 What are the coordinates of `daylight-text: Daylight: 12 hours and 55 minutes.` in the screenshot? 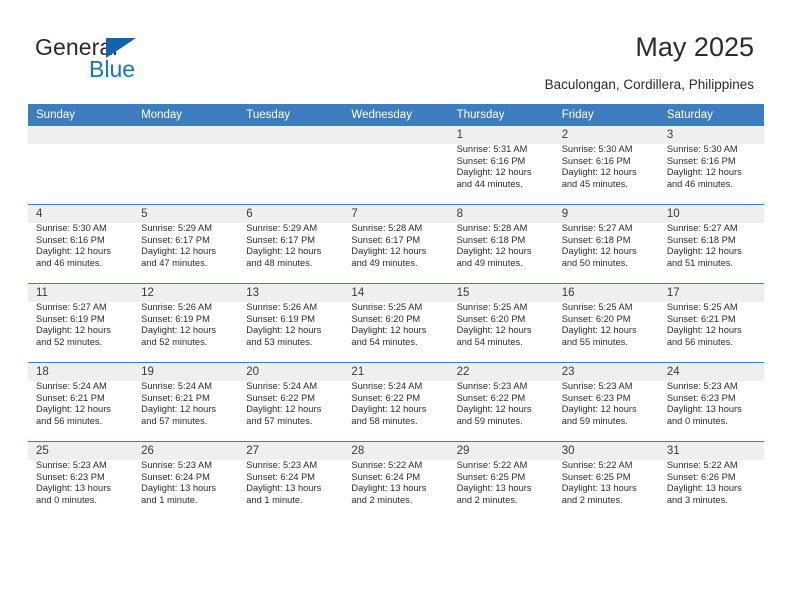 It's located at (599, 336).